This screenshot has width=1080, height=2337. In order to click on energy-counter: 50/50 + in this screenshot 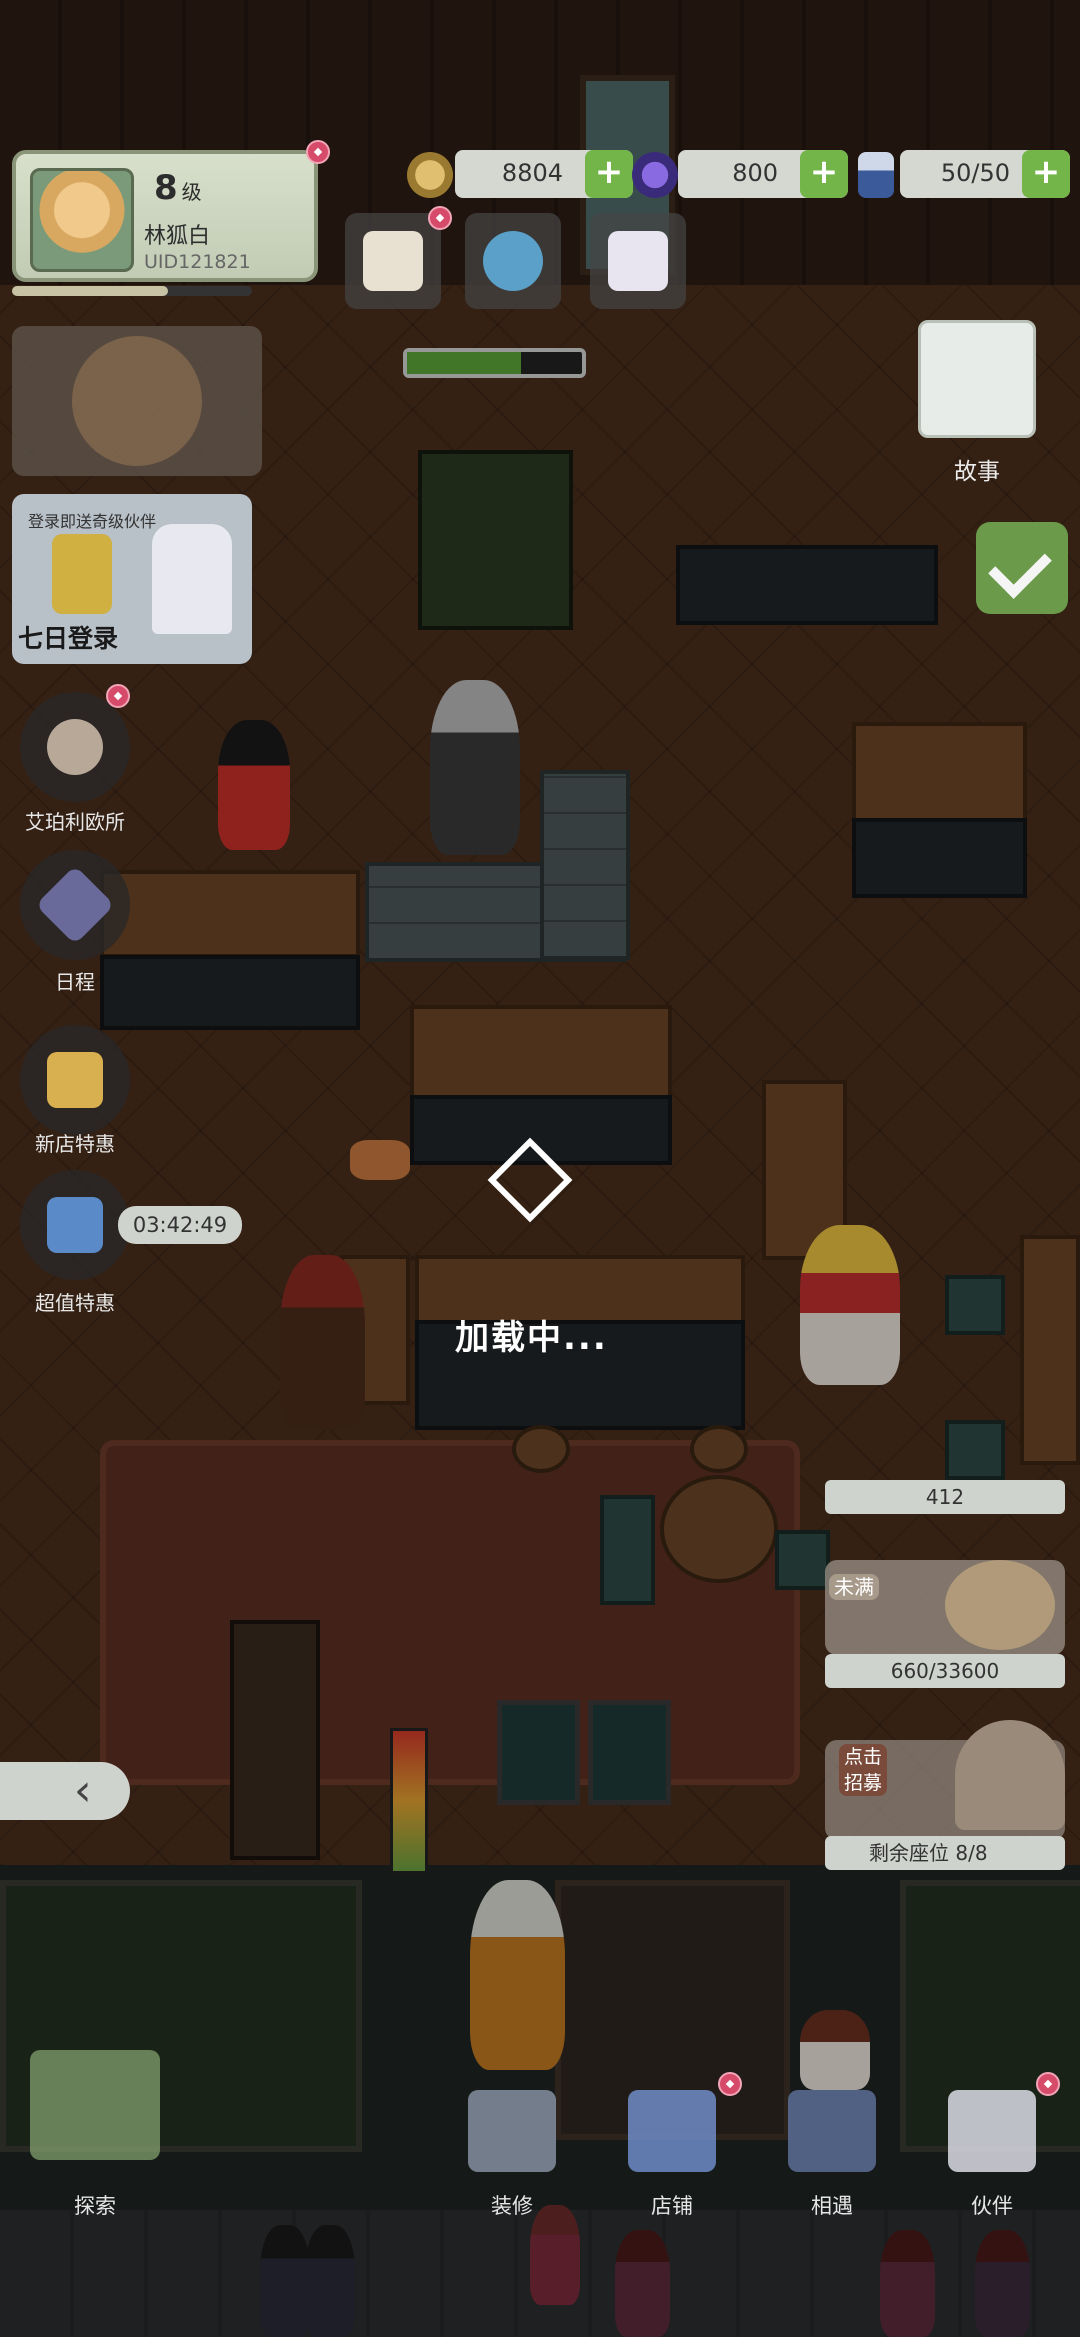, I will do `click(985, 174)`.